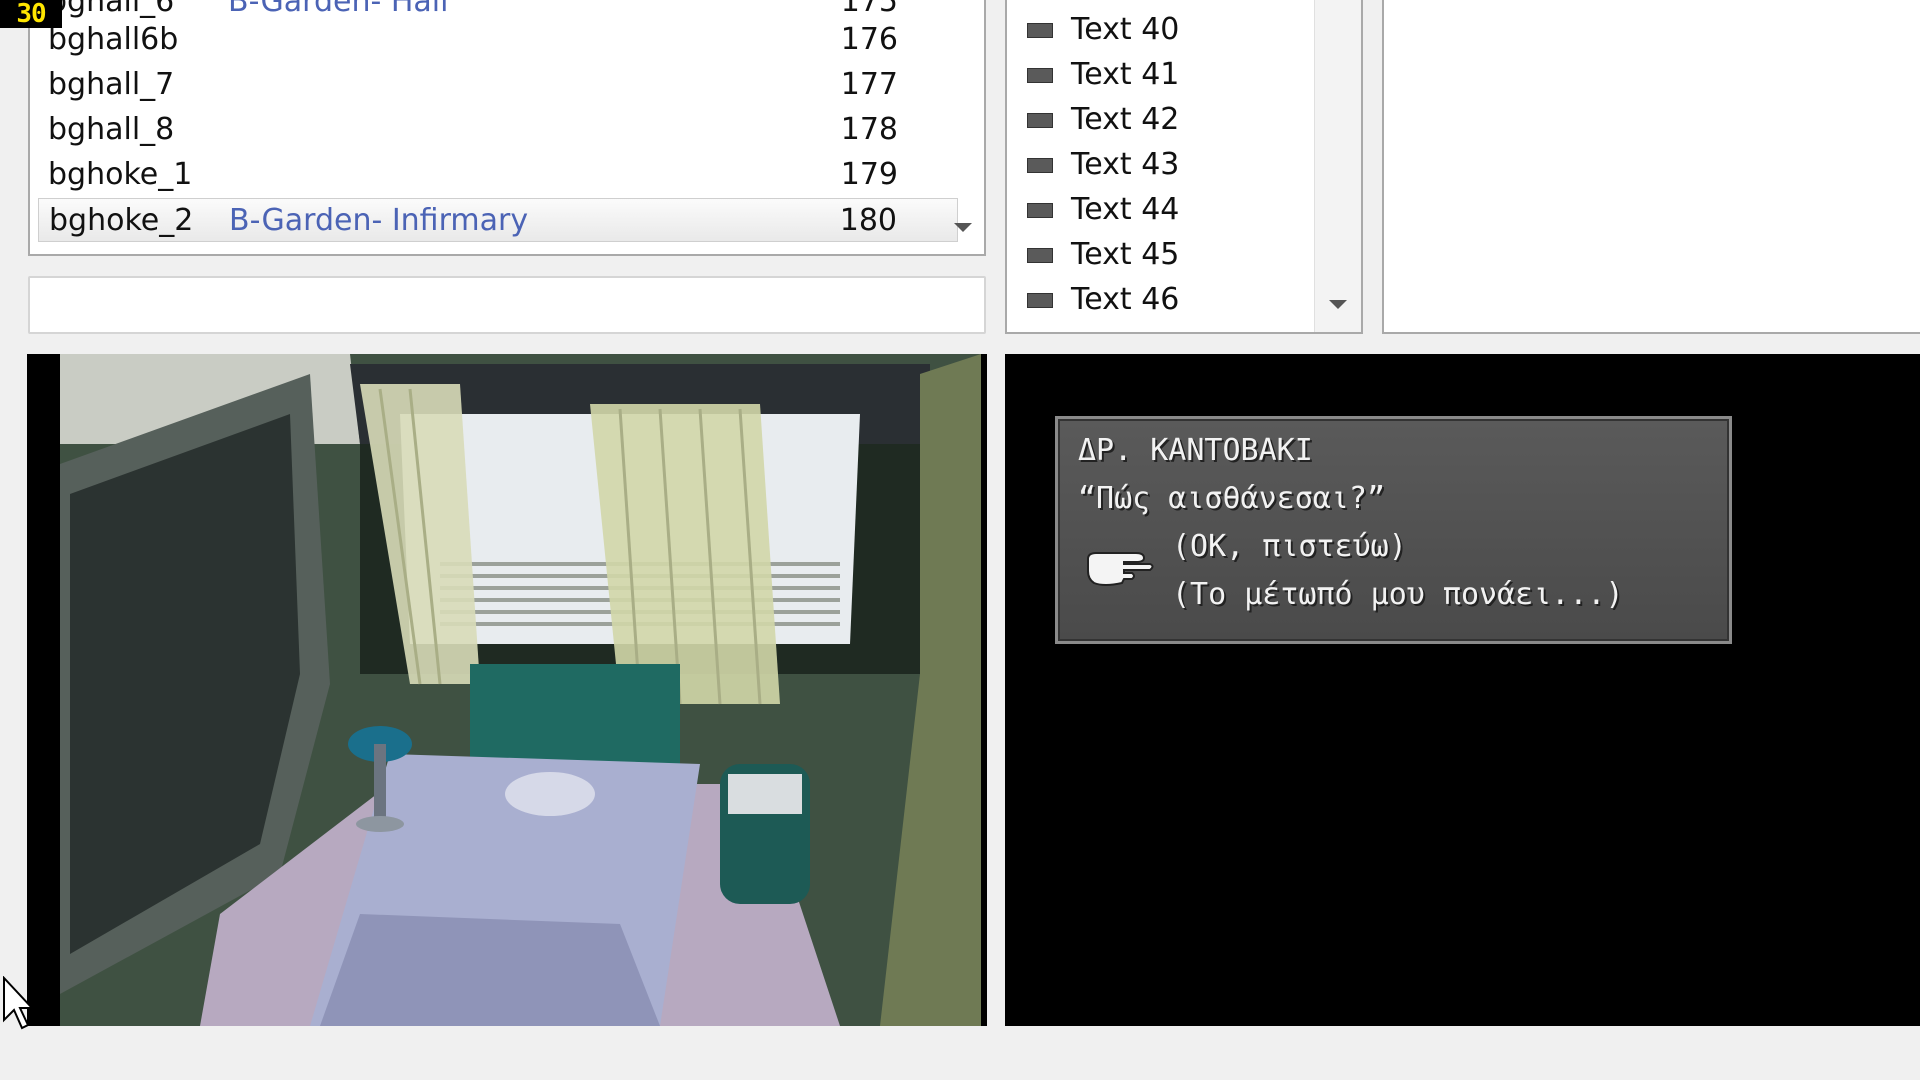 Image resolution: width=1920 pixels, height=1080 pixels. Describe the element at coordinates (868, 220) in the screenshot. I see `field-number: 180` at that location.